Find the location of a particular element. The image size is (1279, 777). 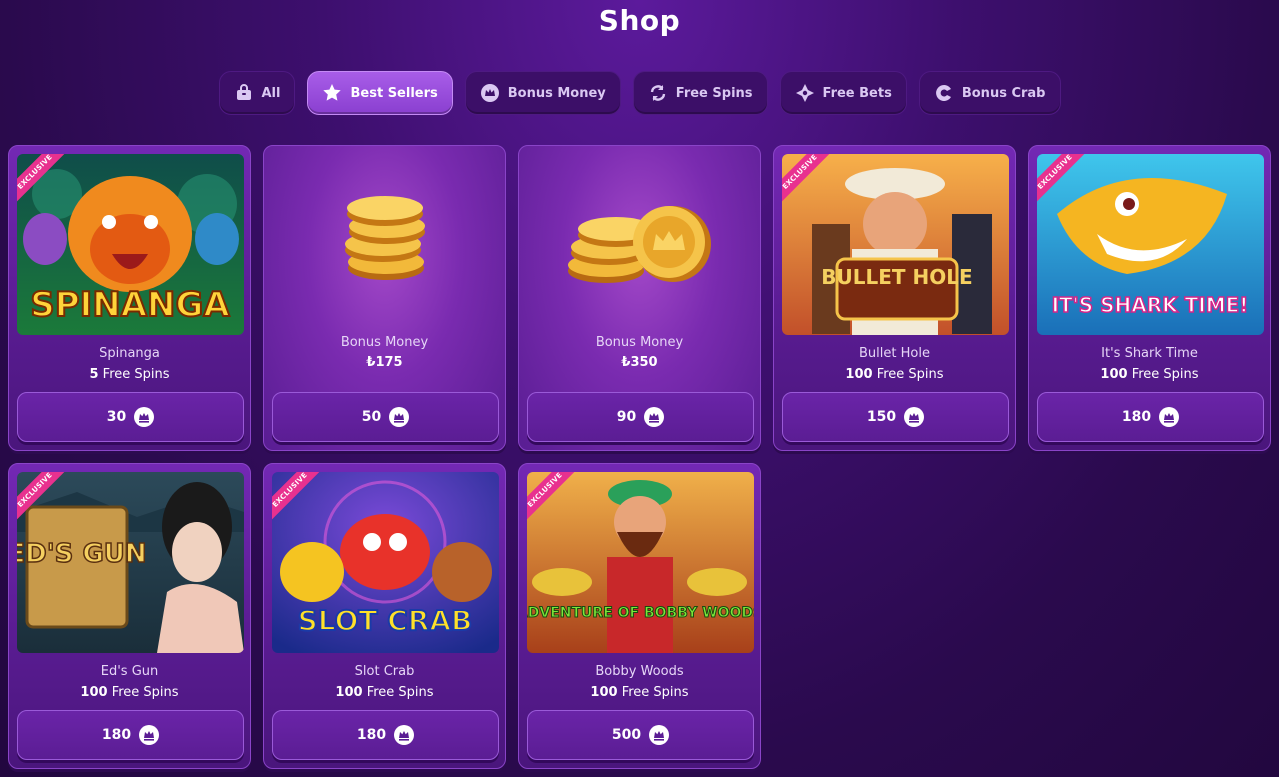

product-name: Ed's Gun is located at coordinates (129, 671).